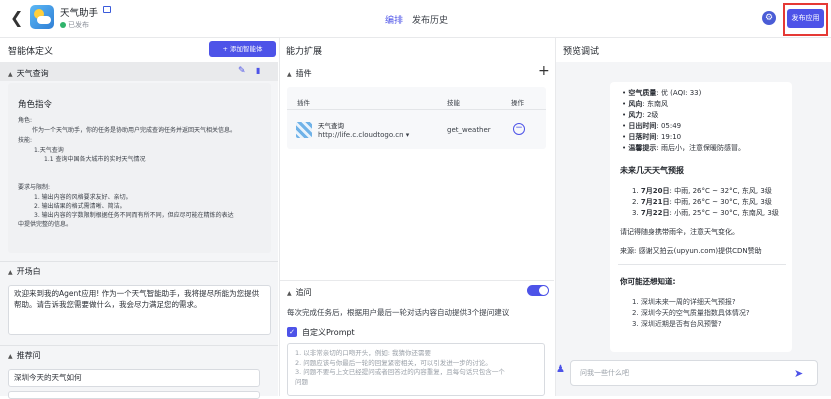 Image resolution: width=831 pixels, height=399 pixels. I want to click on persona-line: 作为一个天气助手，你的任务是协助用户完成查询任务并返回天气相关信息。, so click(134, 130).